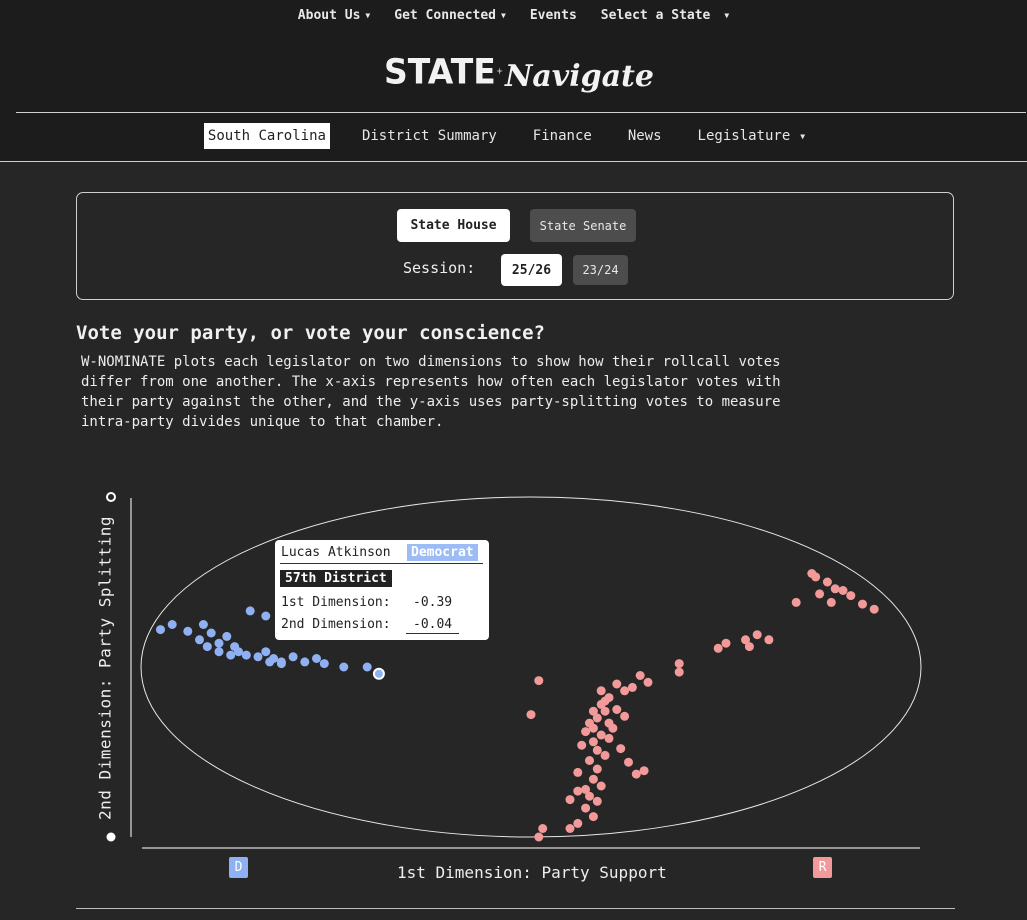 This screenshot has width=1027, height=920. What do you see at coordinates (645, 136) in the screenshot?
I see `subnav-news: News` at bounding box center [645, 136].